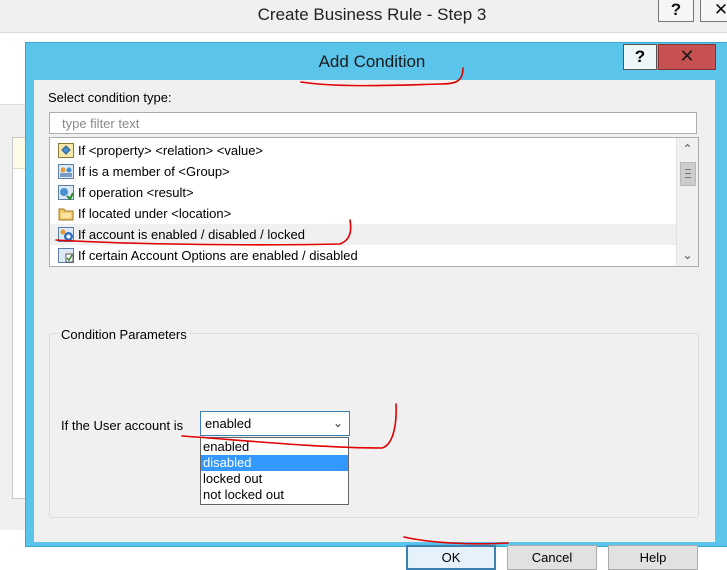 The height and width of the screenshot is (570, 727). What do you see at coordinates (136, 192) in the screenshot?
I see `condition-item-label: If operation <result>` at bounding box center [136, 192].